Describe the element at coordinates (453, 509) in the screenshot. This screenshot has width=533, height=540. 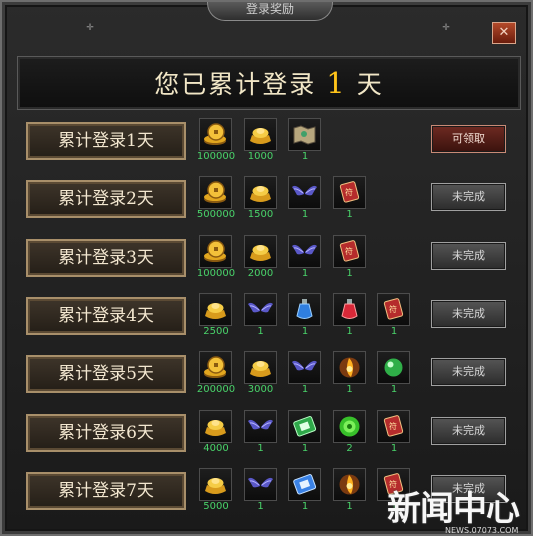
I see `watermark-text: 新闻中心` at that location.